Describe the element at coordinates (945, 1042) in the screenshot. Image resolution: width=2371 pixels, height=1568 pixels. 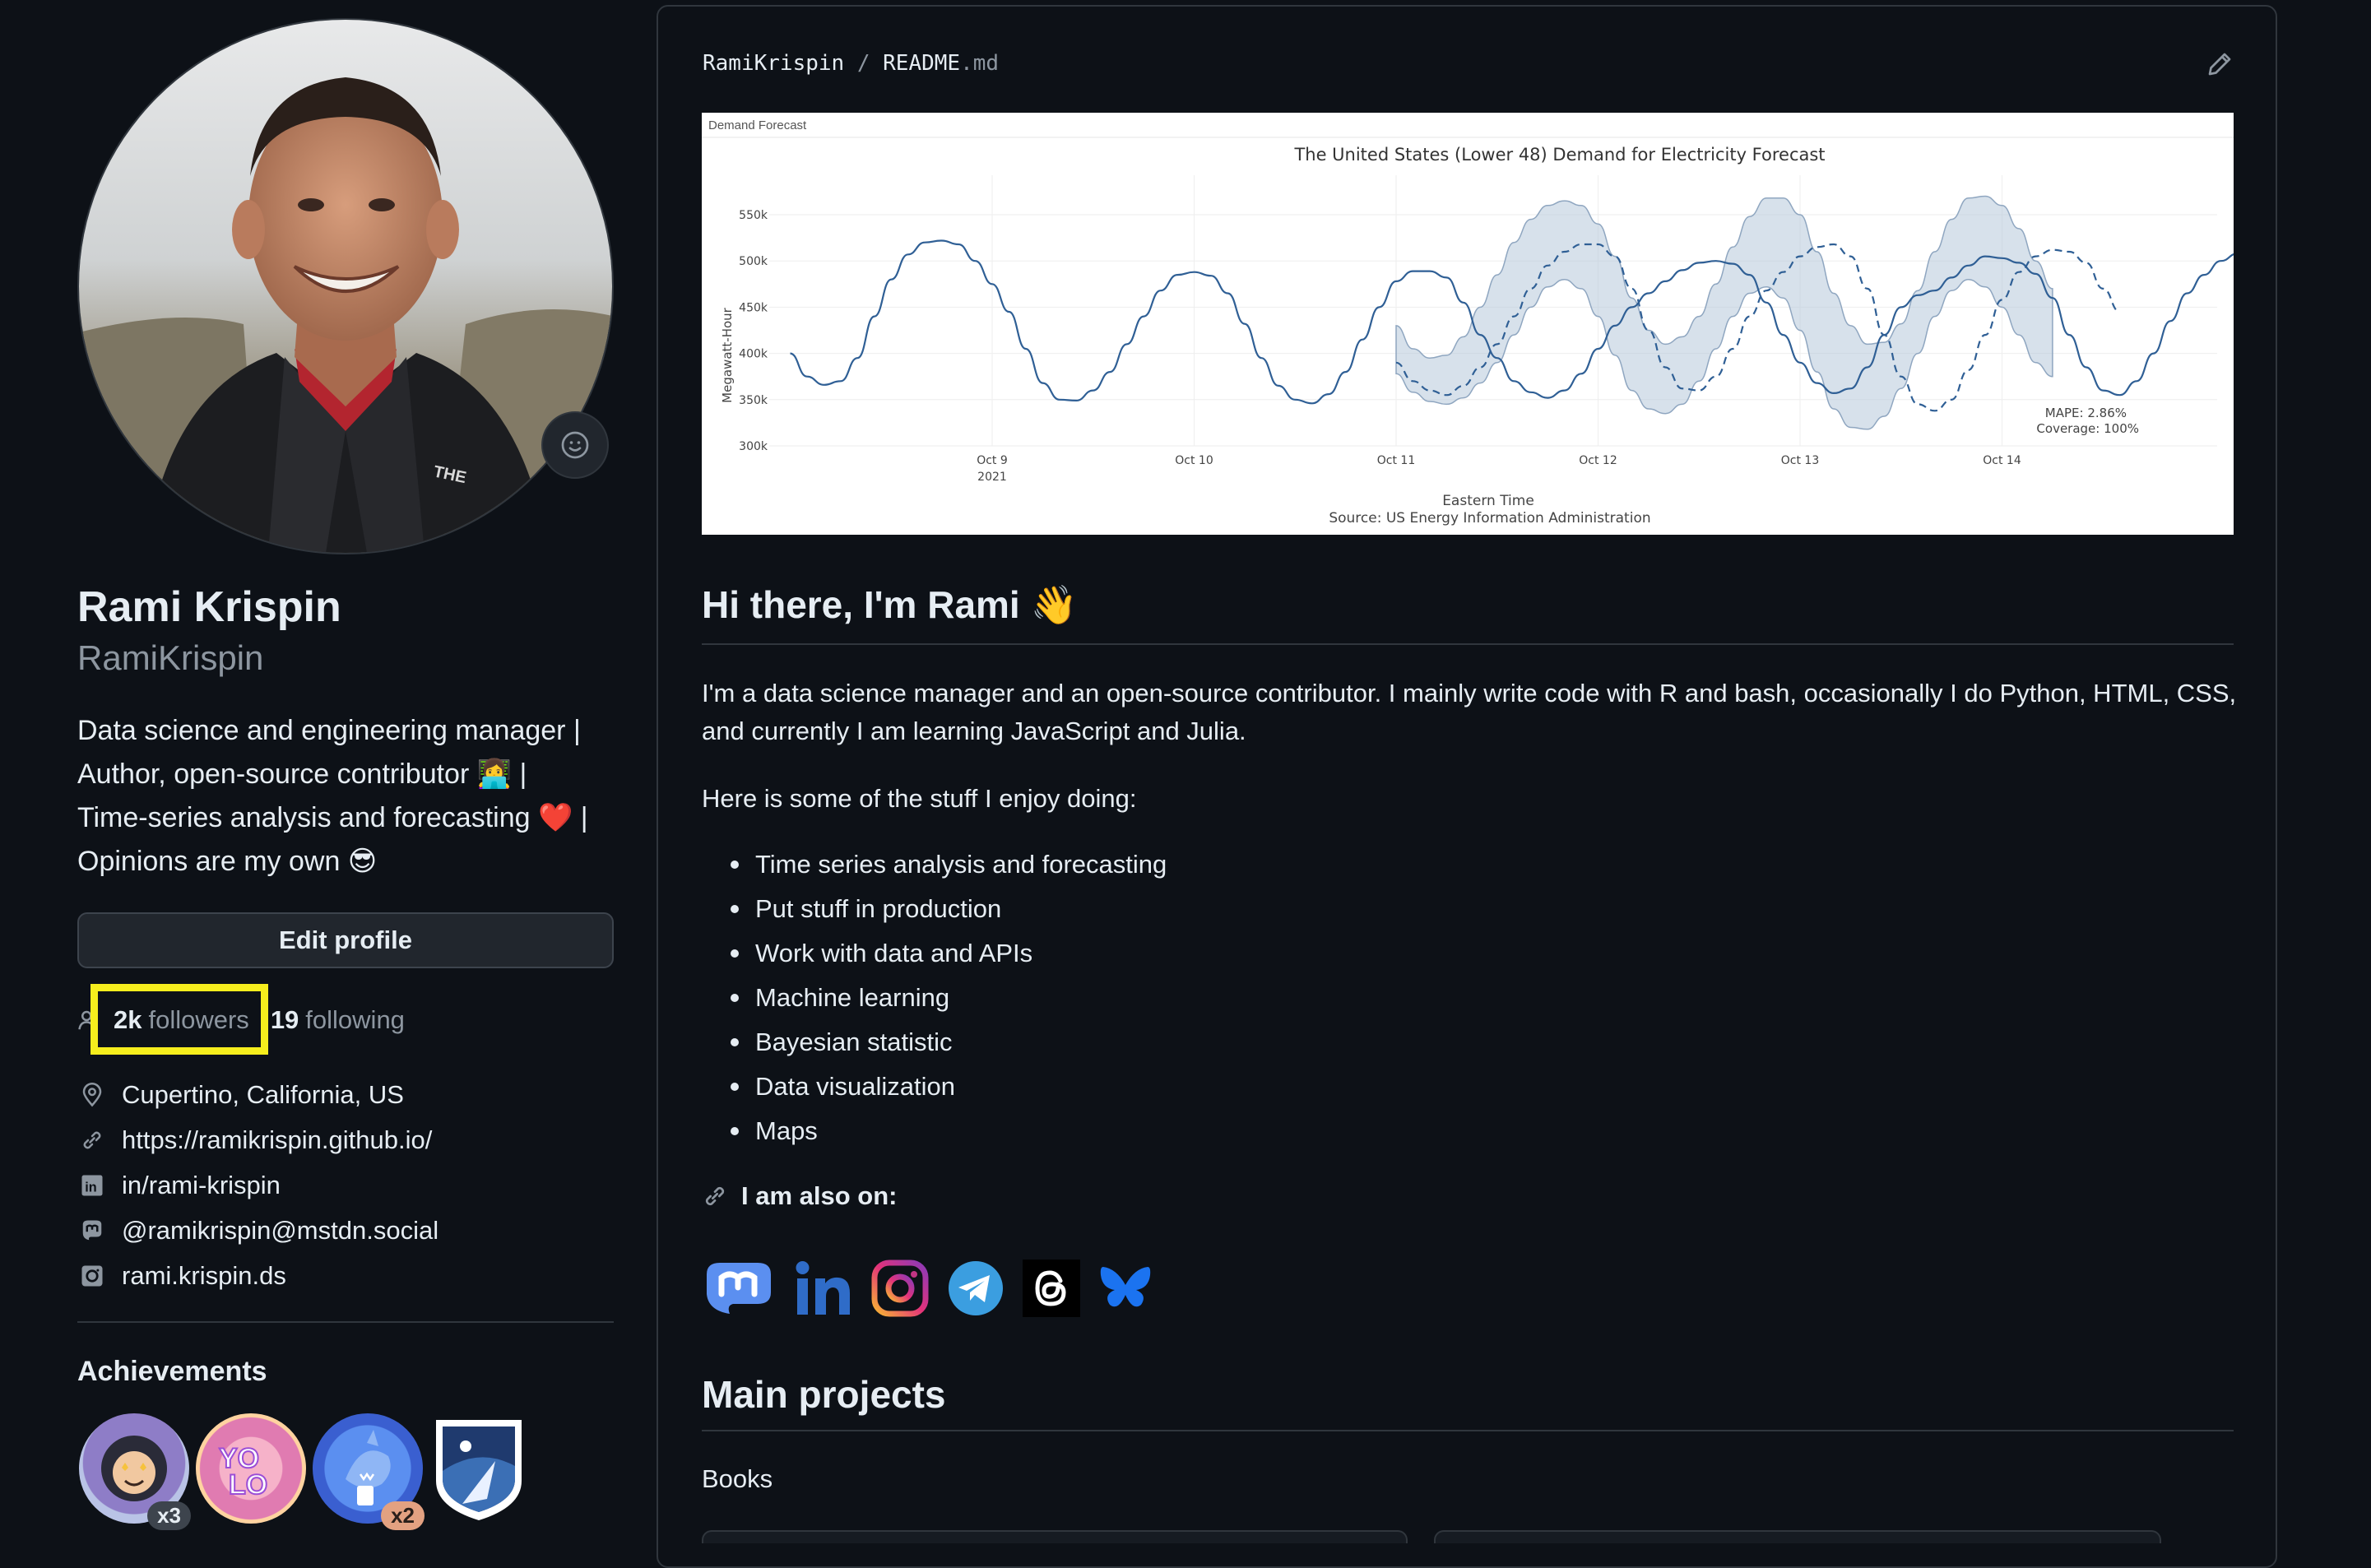
I see `list-item: Bayesian statistic` at that location.